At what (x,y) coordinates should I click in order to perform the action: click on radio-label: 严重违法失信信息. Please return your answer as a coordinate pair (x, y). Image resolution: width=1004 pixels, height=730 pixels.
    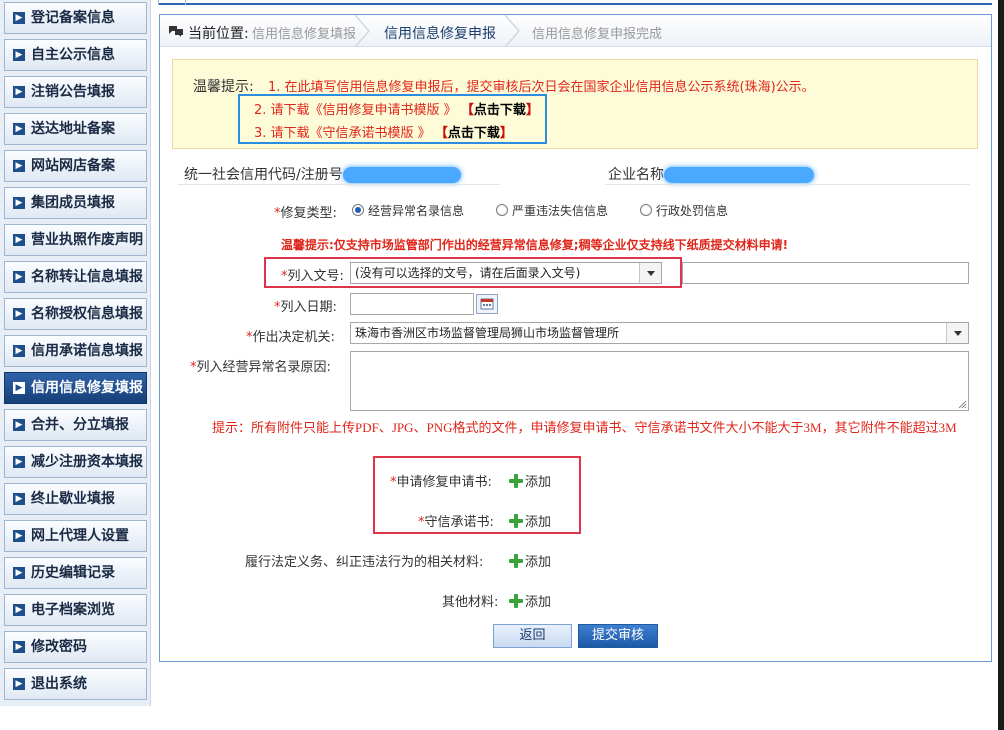
    Looking at the image, I should click on (560, 211).